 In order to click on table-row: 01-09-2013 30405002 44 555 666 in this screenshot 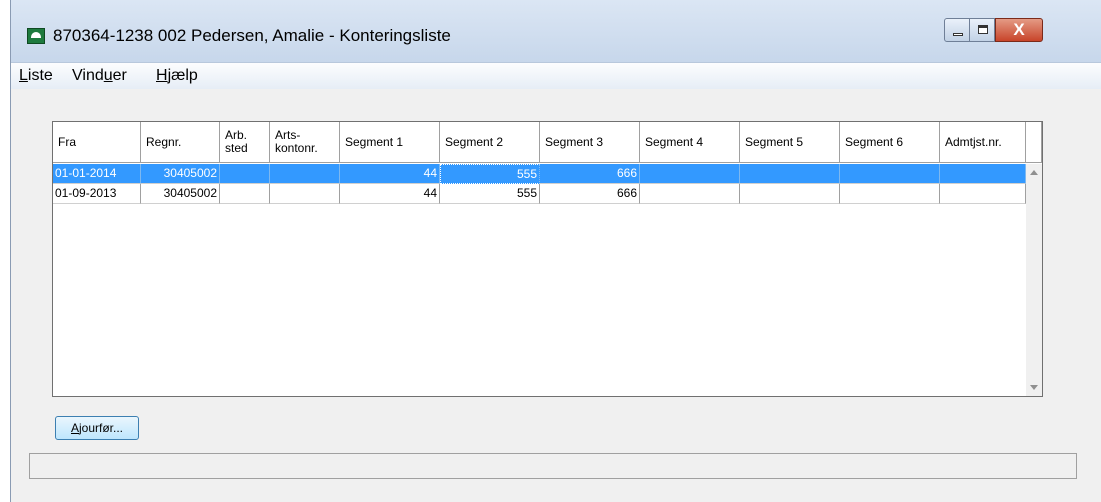, I will do `click(539, 194)`.